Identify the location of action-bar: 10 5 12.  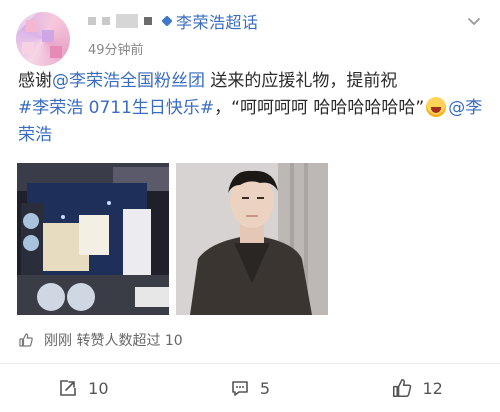
(250, 388).